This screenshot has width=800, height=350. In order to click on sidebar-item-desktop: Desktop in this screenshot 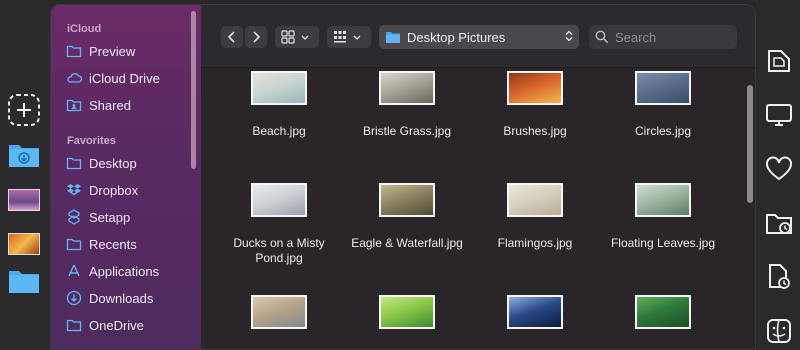, I will do `click(127, 163)`.